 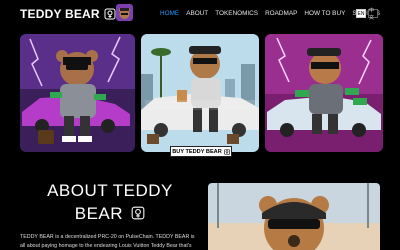 I want to click on about-title: ABOUT TEDDY BEAR, so click(x=110, y=202).